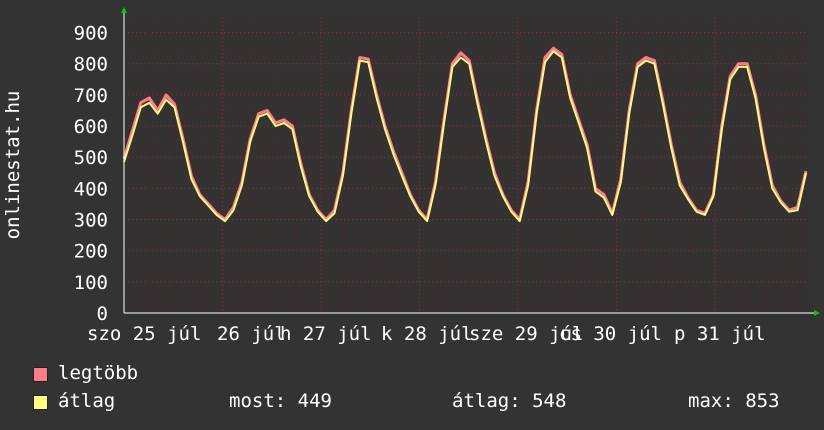 Image resolution: width=824 pixels, height=430 pixels. Describe the element at coordinates (40, 402) in the screenshot. I see `legend-swatch-avg` at that location.